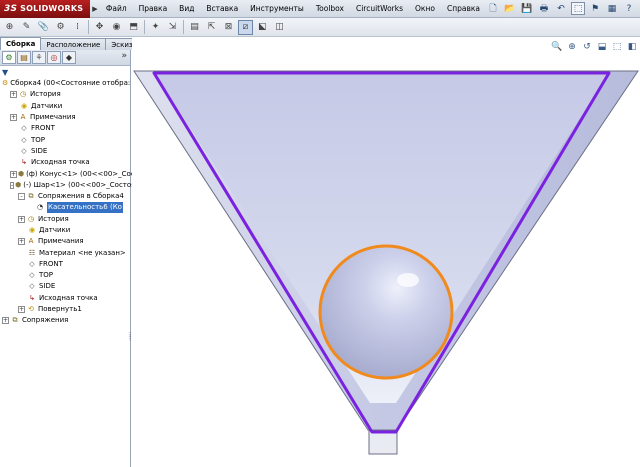 The image size is (640, 467). I want to click on undo-icon: ↶, so click(561, 8).